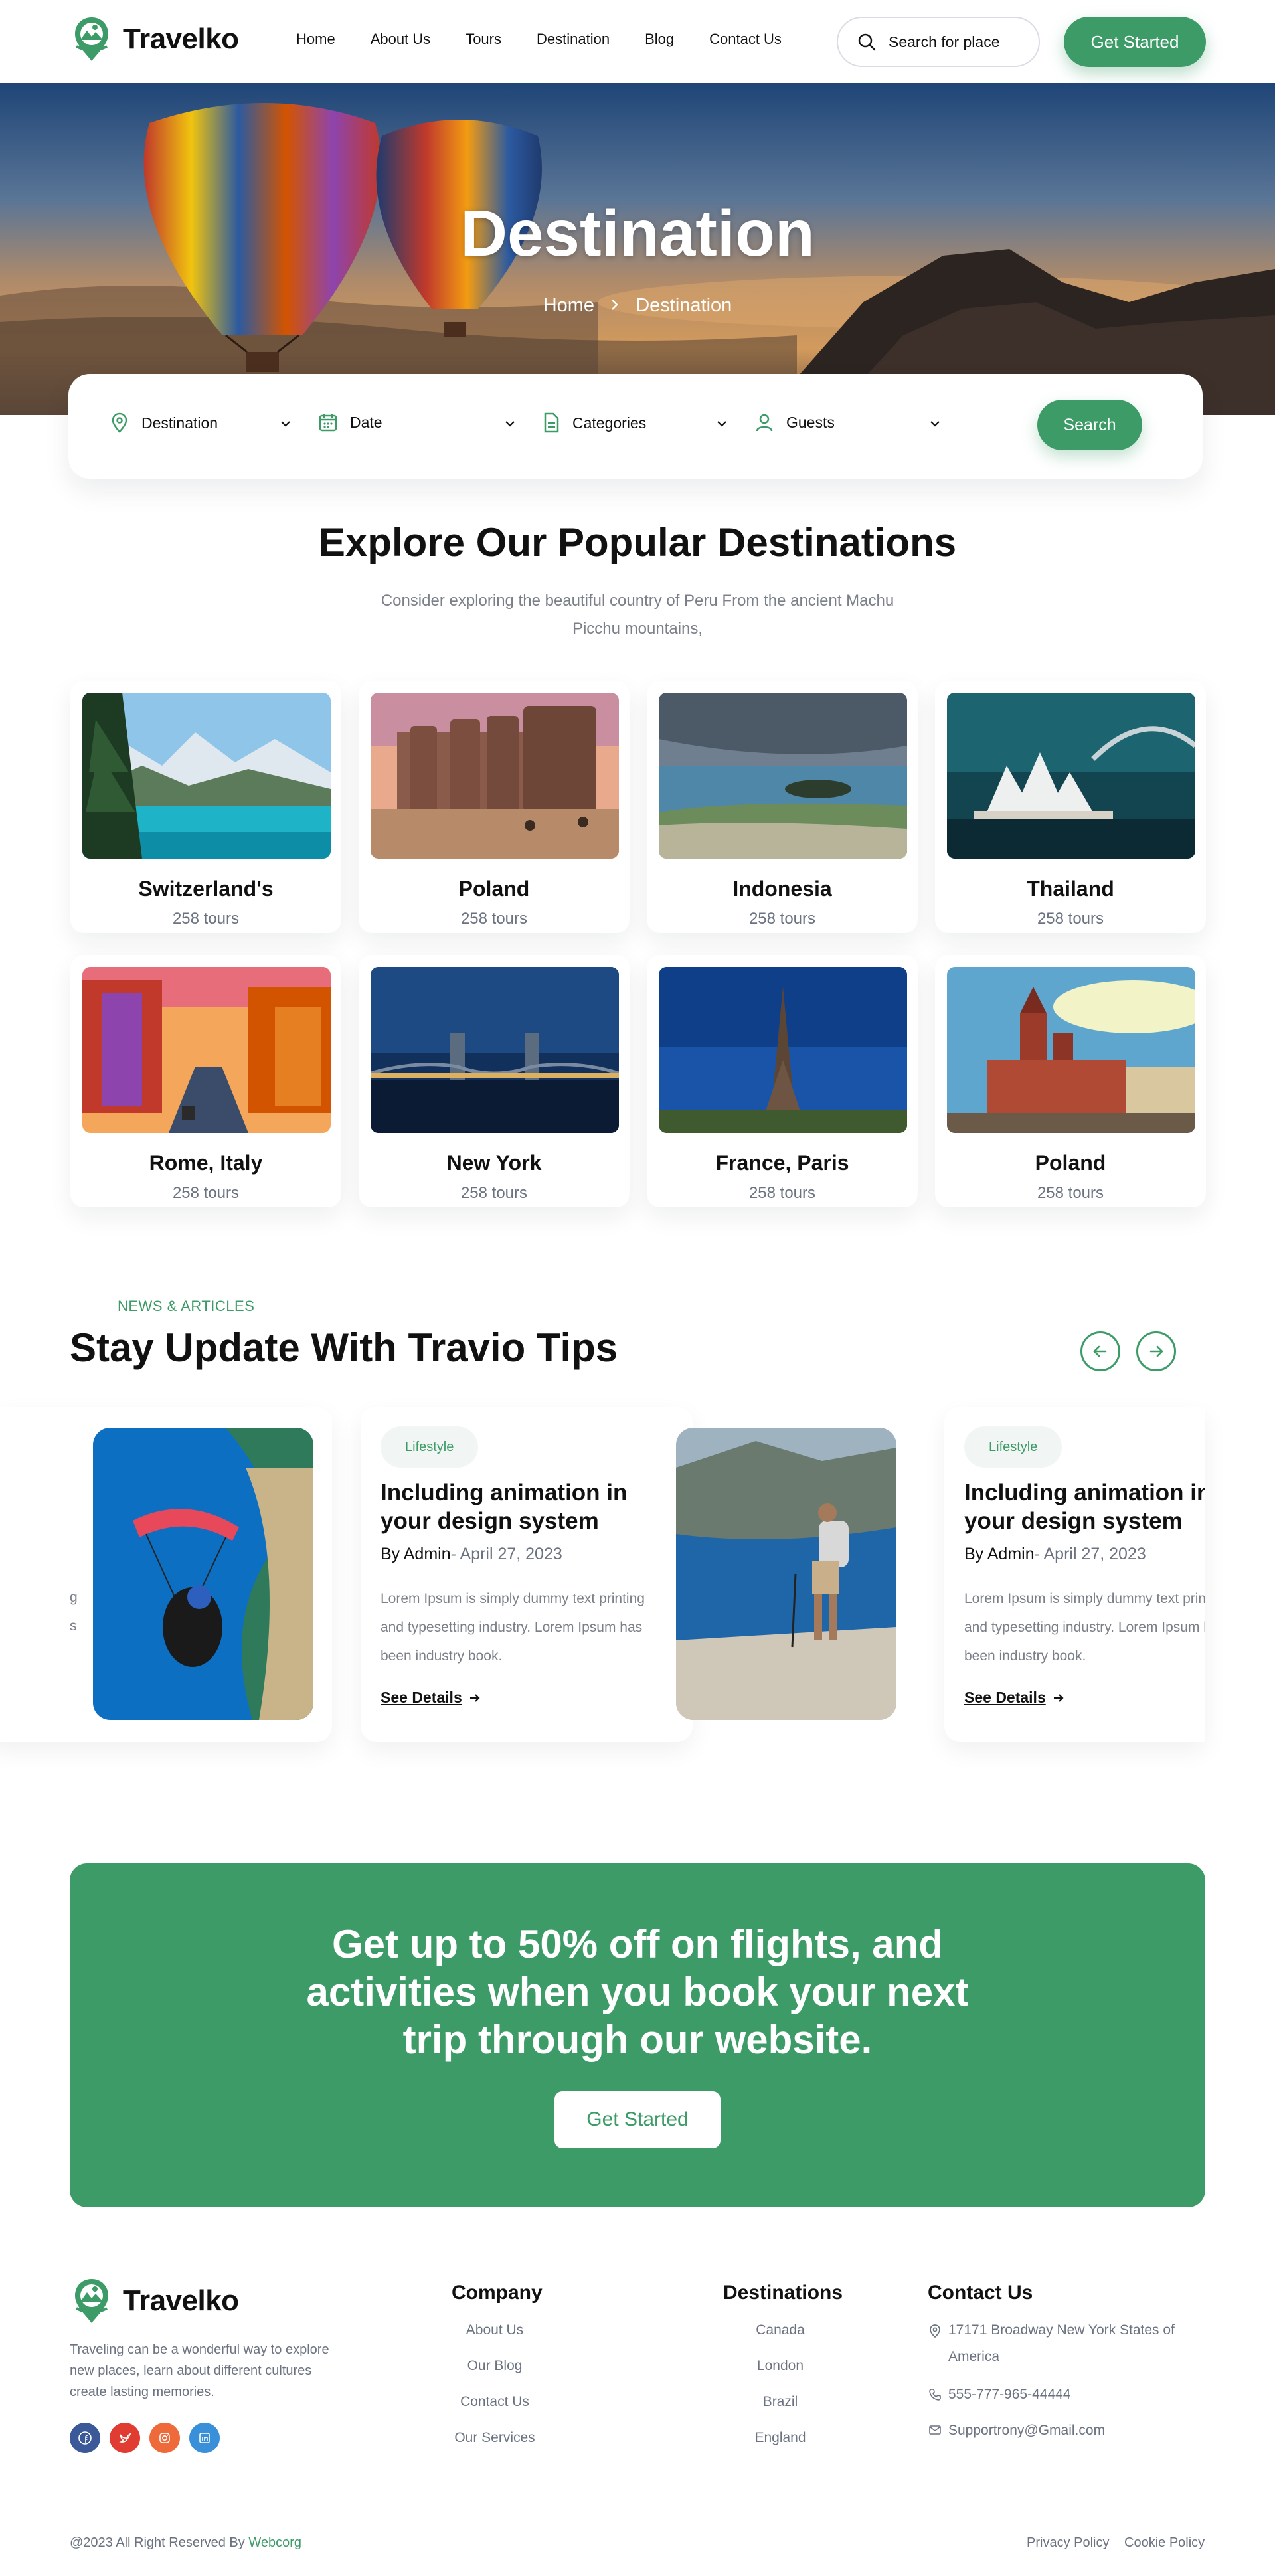 The image size is (1275, 2576). What do you see at coordinates (204, 2438) in the screenshot?
I see `linkedin-icon` at bounding box center [204, 2438].